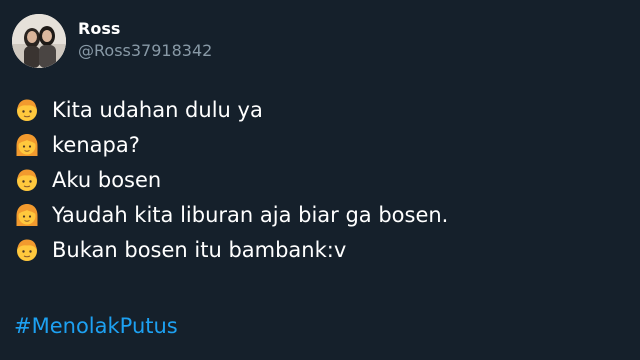 The image size is (640, 360). What do you see at coordinates (145, 29) in the screenshot?
I see `display-name: Ross` at bounding box center [145, 29].